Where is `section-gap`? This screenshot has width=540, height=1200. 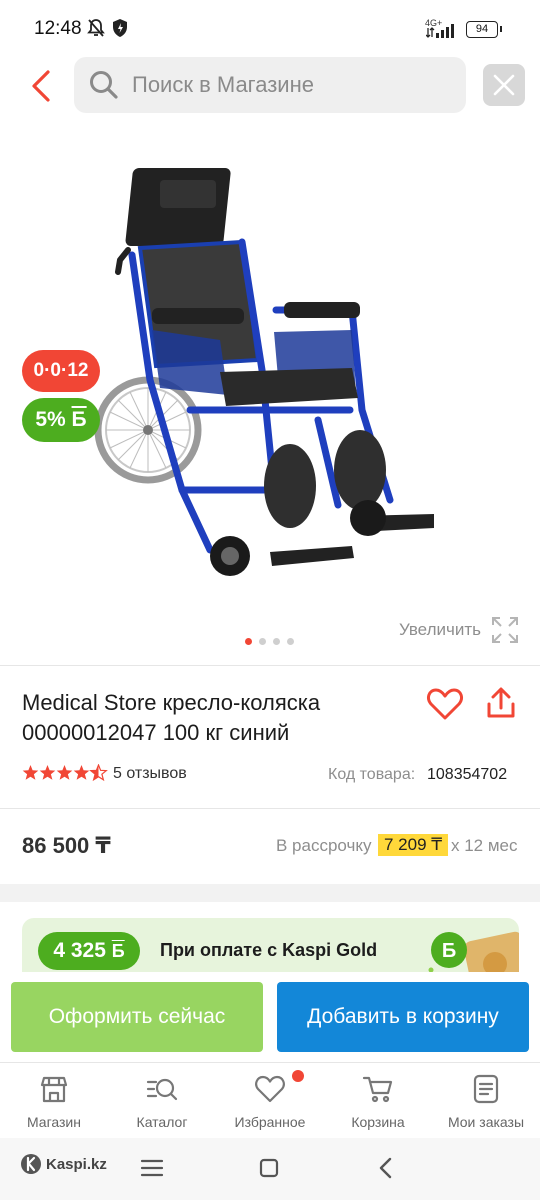 section-gap is located at coordinates (270, 893).